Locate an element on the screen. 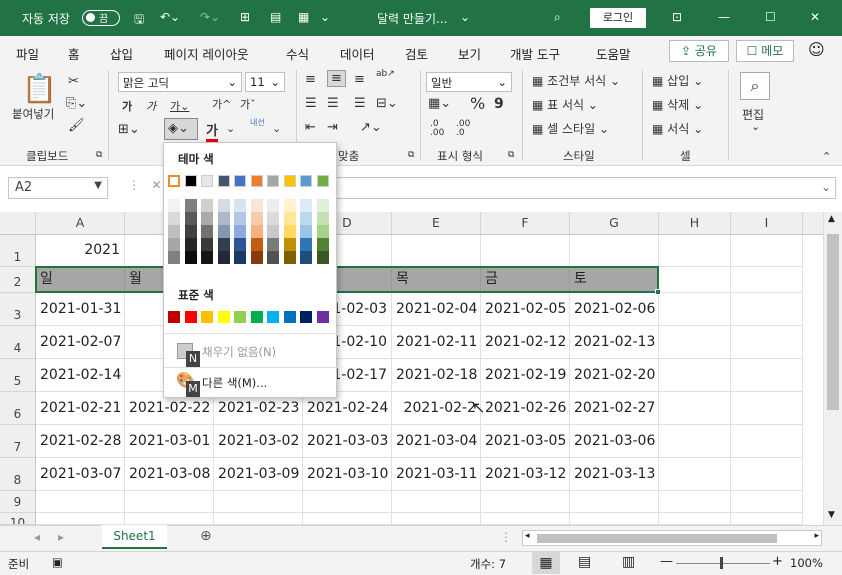 This screenshot has height=575, width=842. cell-f1 is located at coordinates (525, 251).